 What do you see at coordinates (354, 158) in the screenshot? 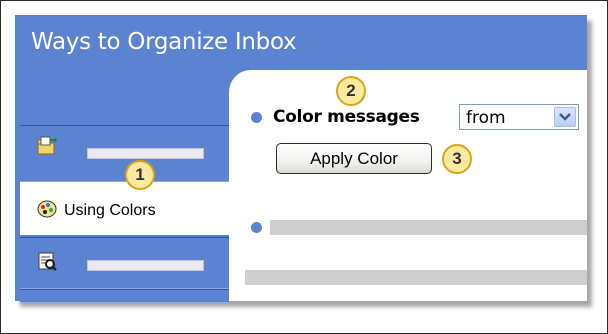
I see `apply-color-button: Apply Color` at bounding box center [354, 158].